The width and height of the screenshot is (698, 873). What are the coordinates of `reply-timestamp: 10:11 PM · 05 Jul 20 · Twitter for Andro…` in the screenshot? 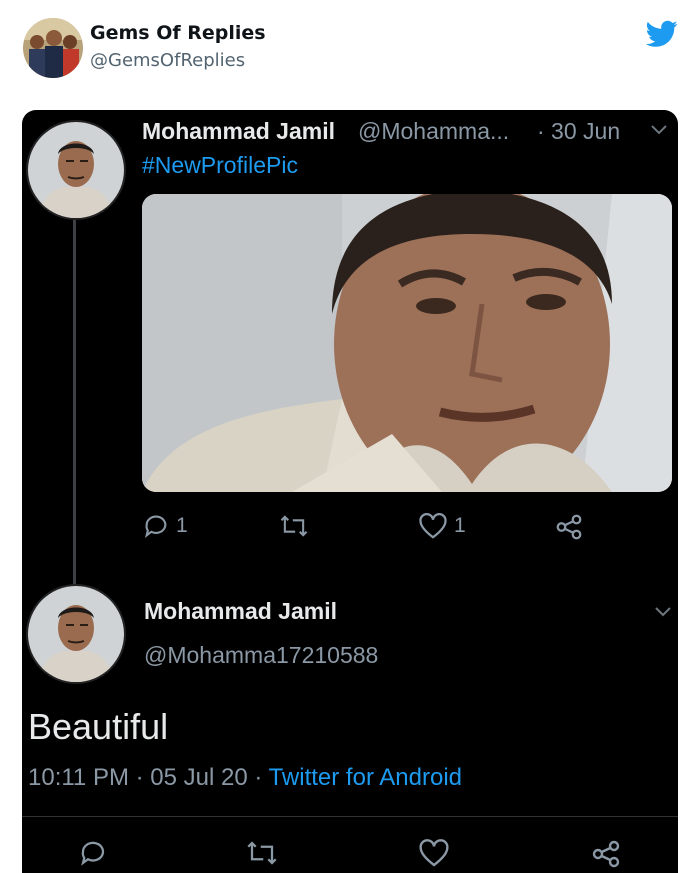 It's located at (245, 778).